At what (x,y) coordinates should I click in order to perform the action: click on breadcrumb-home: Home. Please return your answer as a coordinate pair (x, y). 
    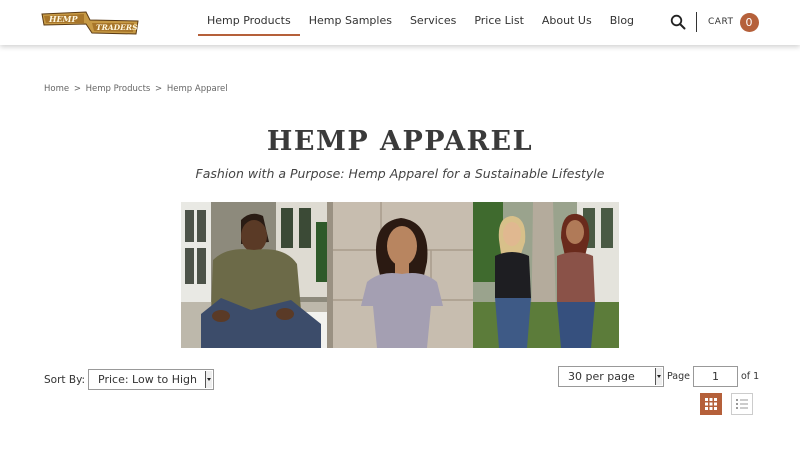
    Looking at the image, I should click on (56, 89).